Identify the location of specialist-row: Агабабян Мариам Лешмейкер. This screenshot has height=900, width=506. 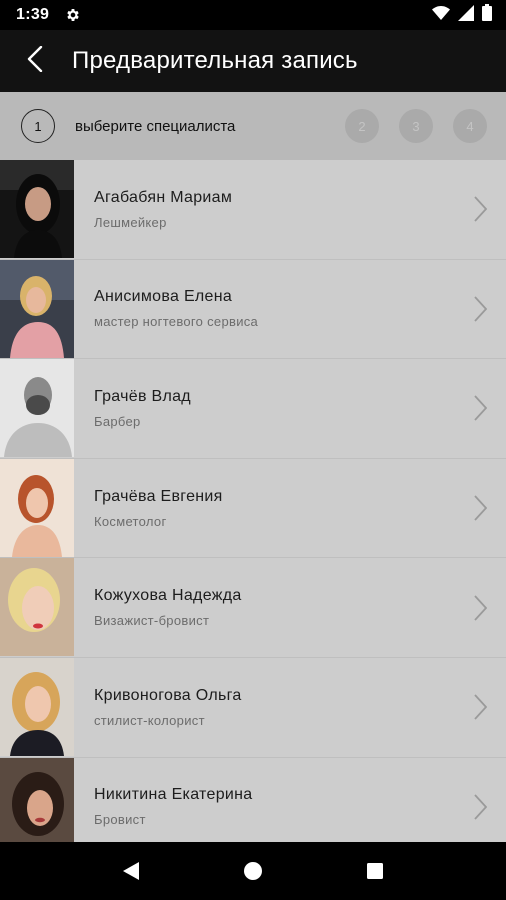
(253, 210).